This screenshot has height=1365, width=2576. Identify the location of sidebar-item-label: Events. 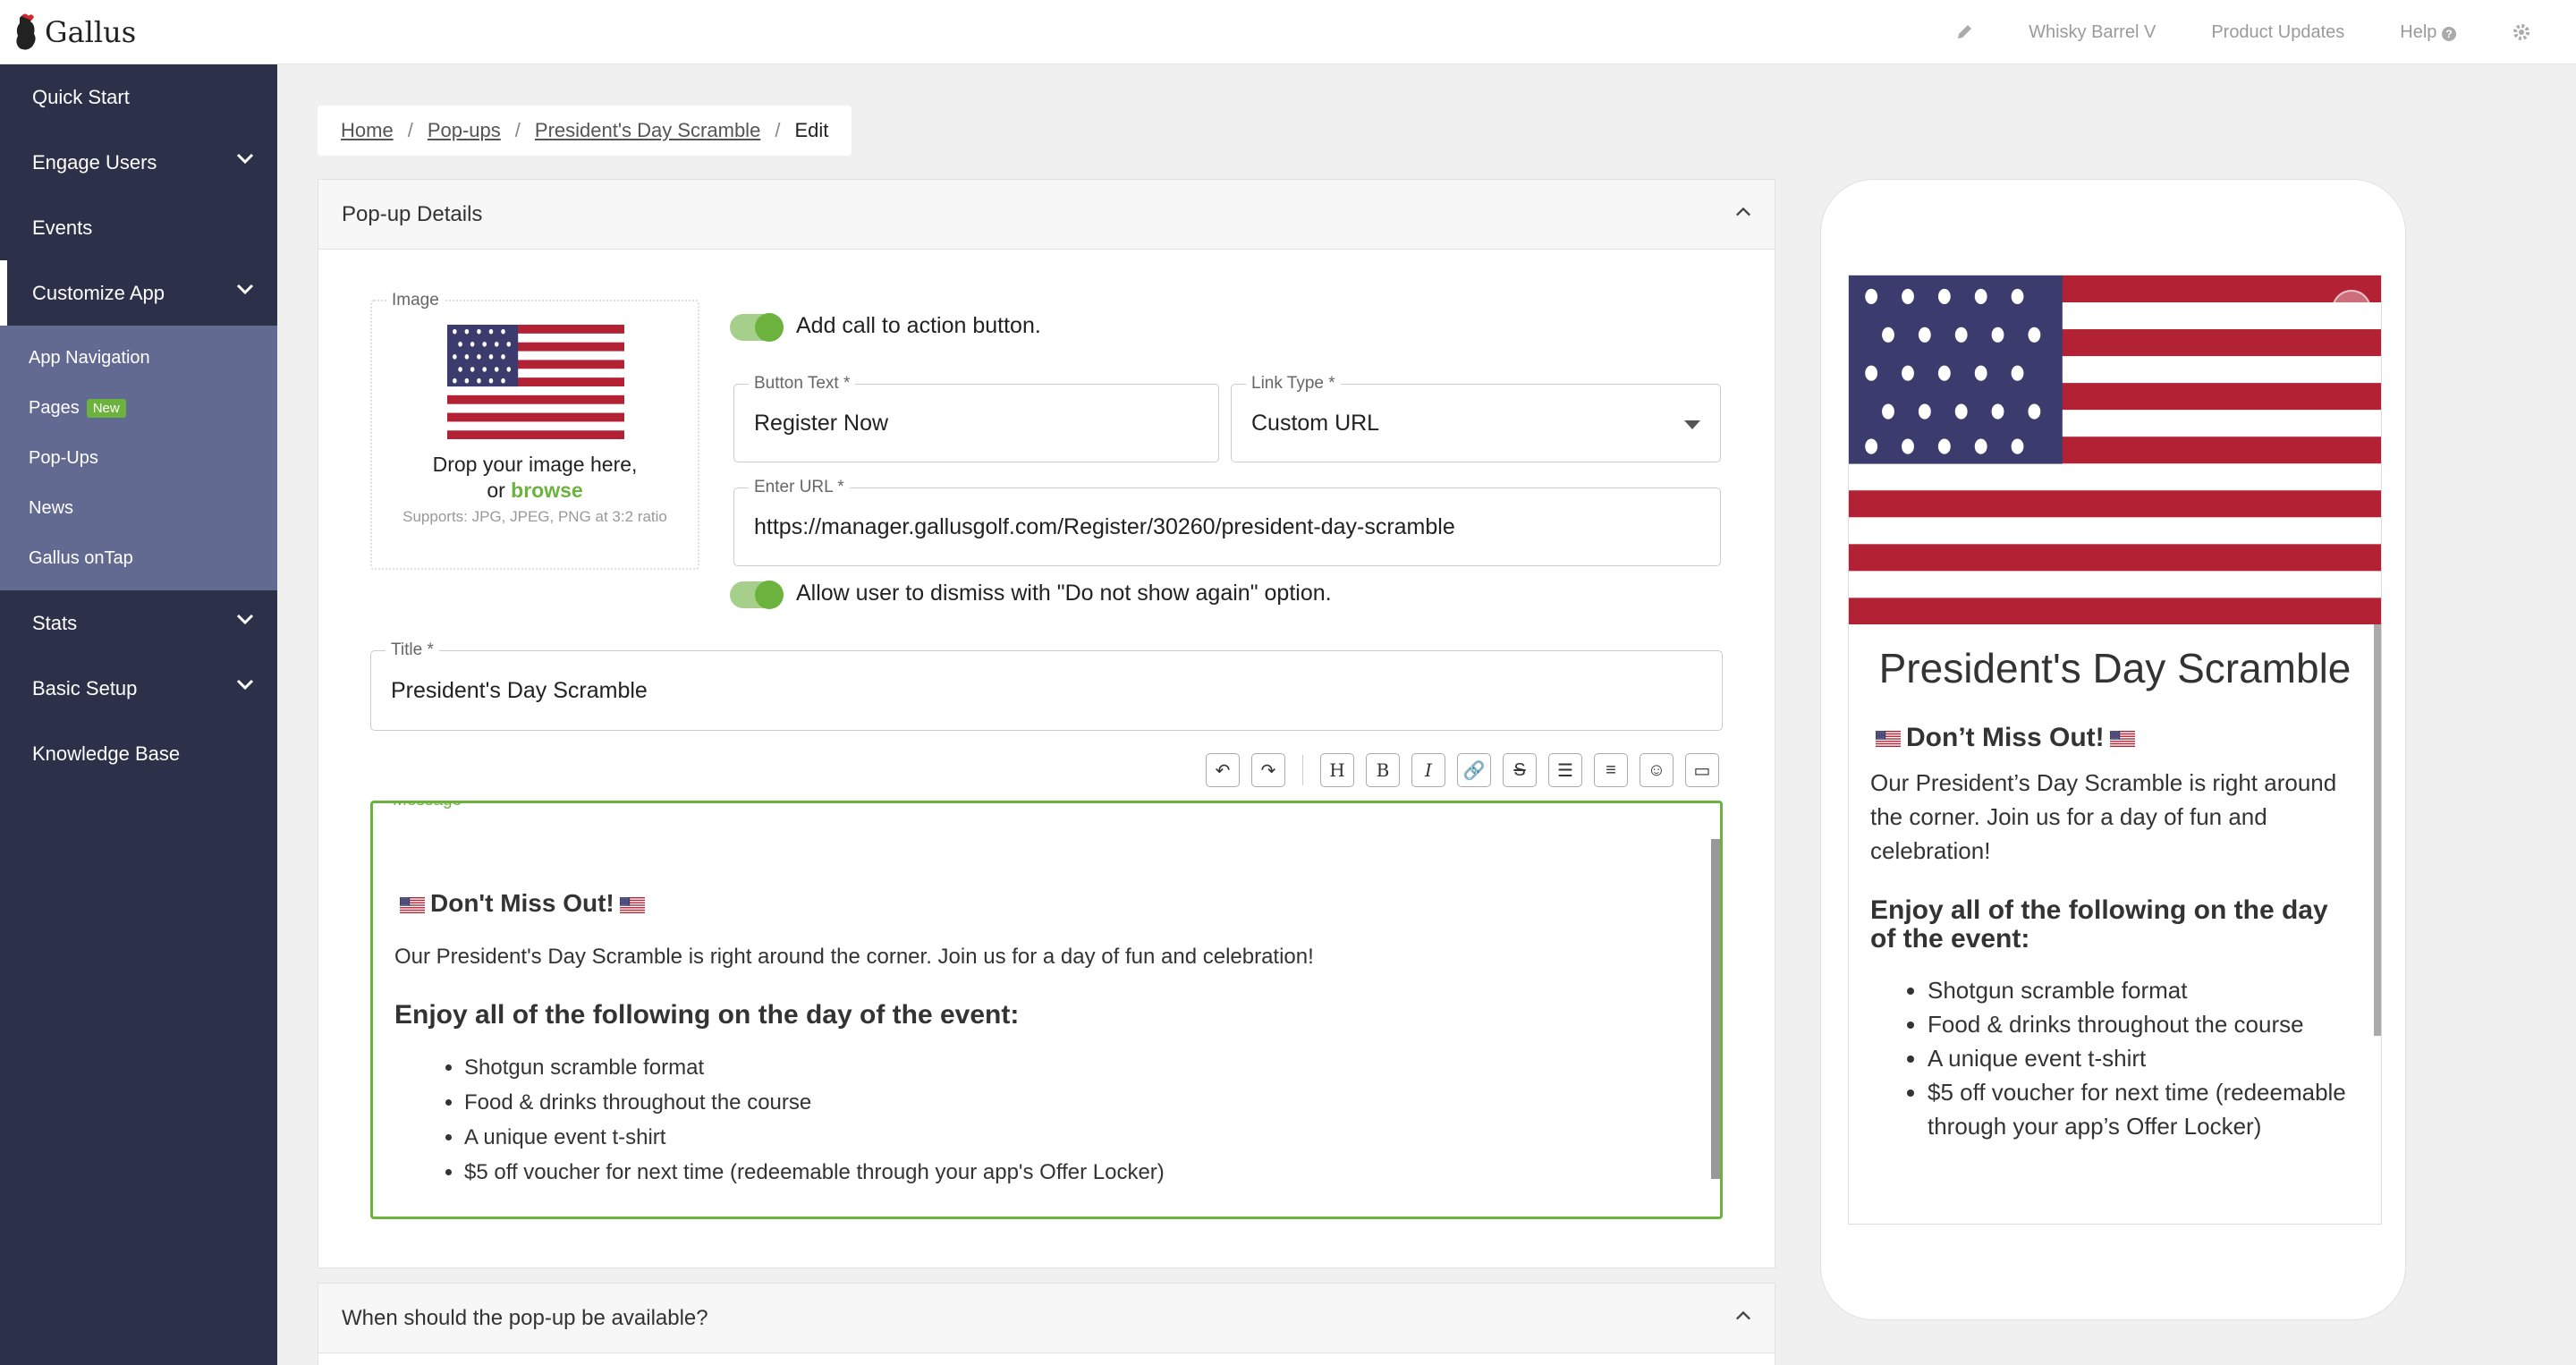
(62, 227).